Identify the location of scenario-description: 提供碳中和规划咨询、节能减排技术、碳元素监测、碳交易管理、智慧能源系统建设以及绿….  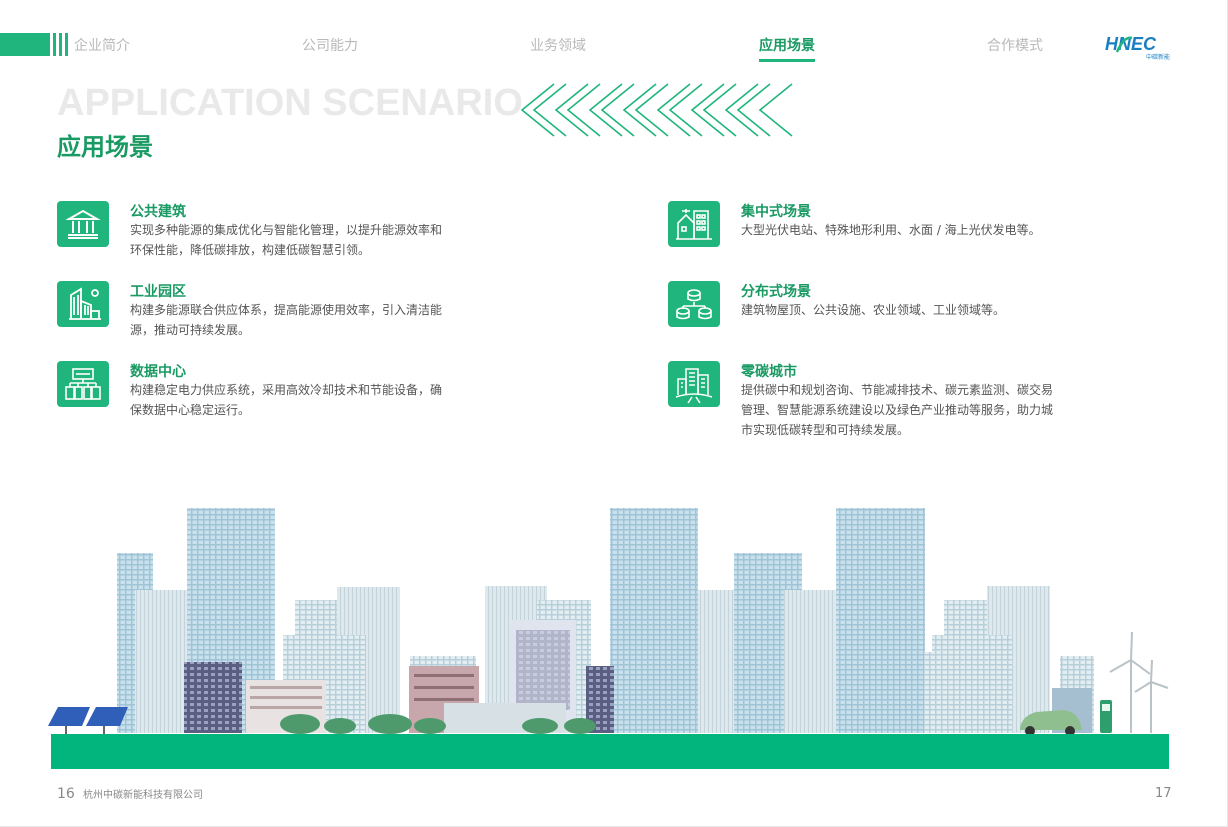
(897, 410).